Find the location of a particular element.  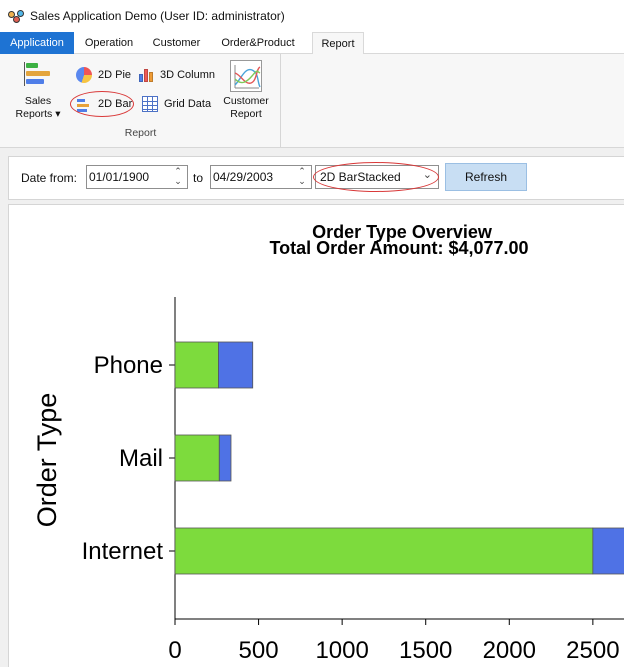

sales-reports-label-line2: Reports ▾ is located at coordinates (38, 114).